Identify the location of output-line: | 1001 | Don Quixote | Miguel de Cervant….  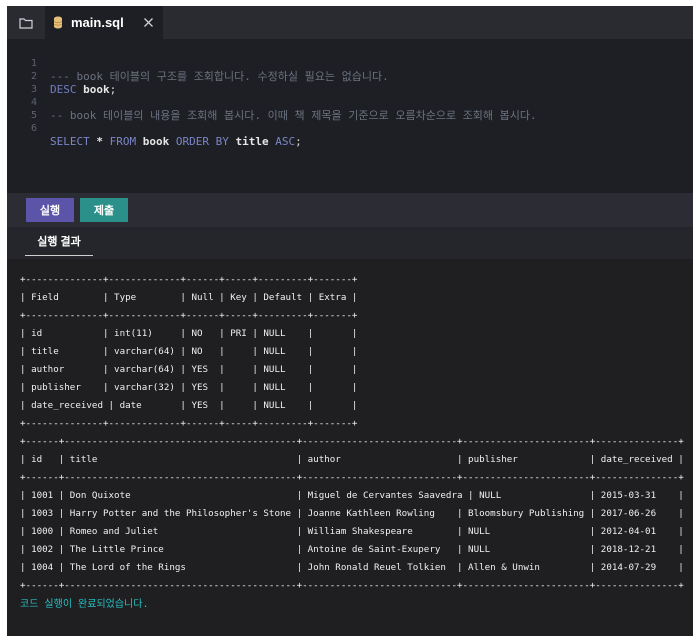
(352, 495).